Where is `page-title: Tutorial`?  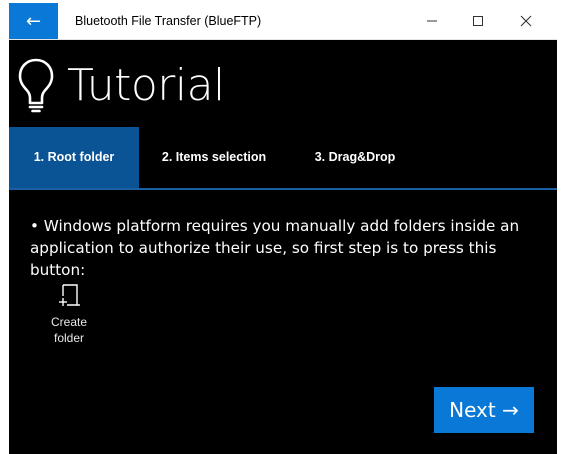 page-title: Tutorial is located at coordinates (146, 85).